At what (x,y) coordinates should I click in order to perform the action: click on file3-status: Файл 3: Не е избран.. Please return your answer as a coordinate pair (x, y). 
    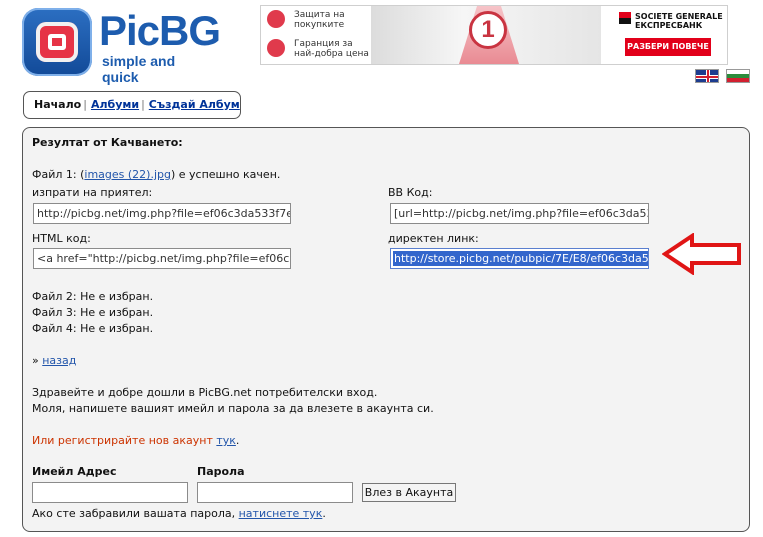
    Looking at the image, I should click on (93, 312).